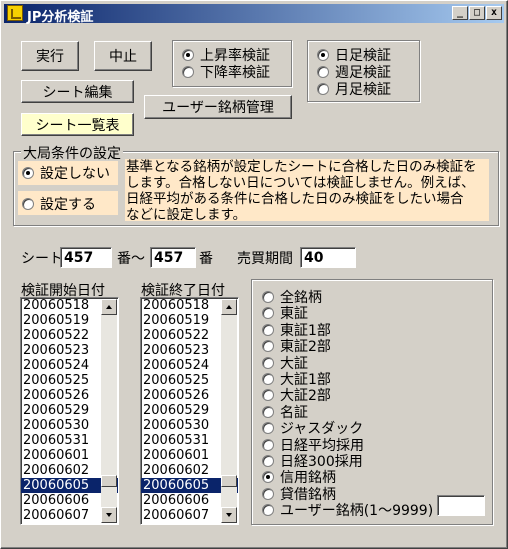 This screenshot has height=549, width=508. What do you see at coordinates (109, 411) in the screenshot?
I see `start-date-scrollbar` at bounding box center [109, 411].